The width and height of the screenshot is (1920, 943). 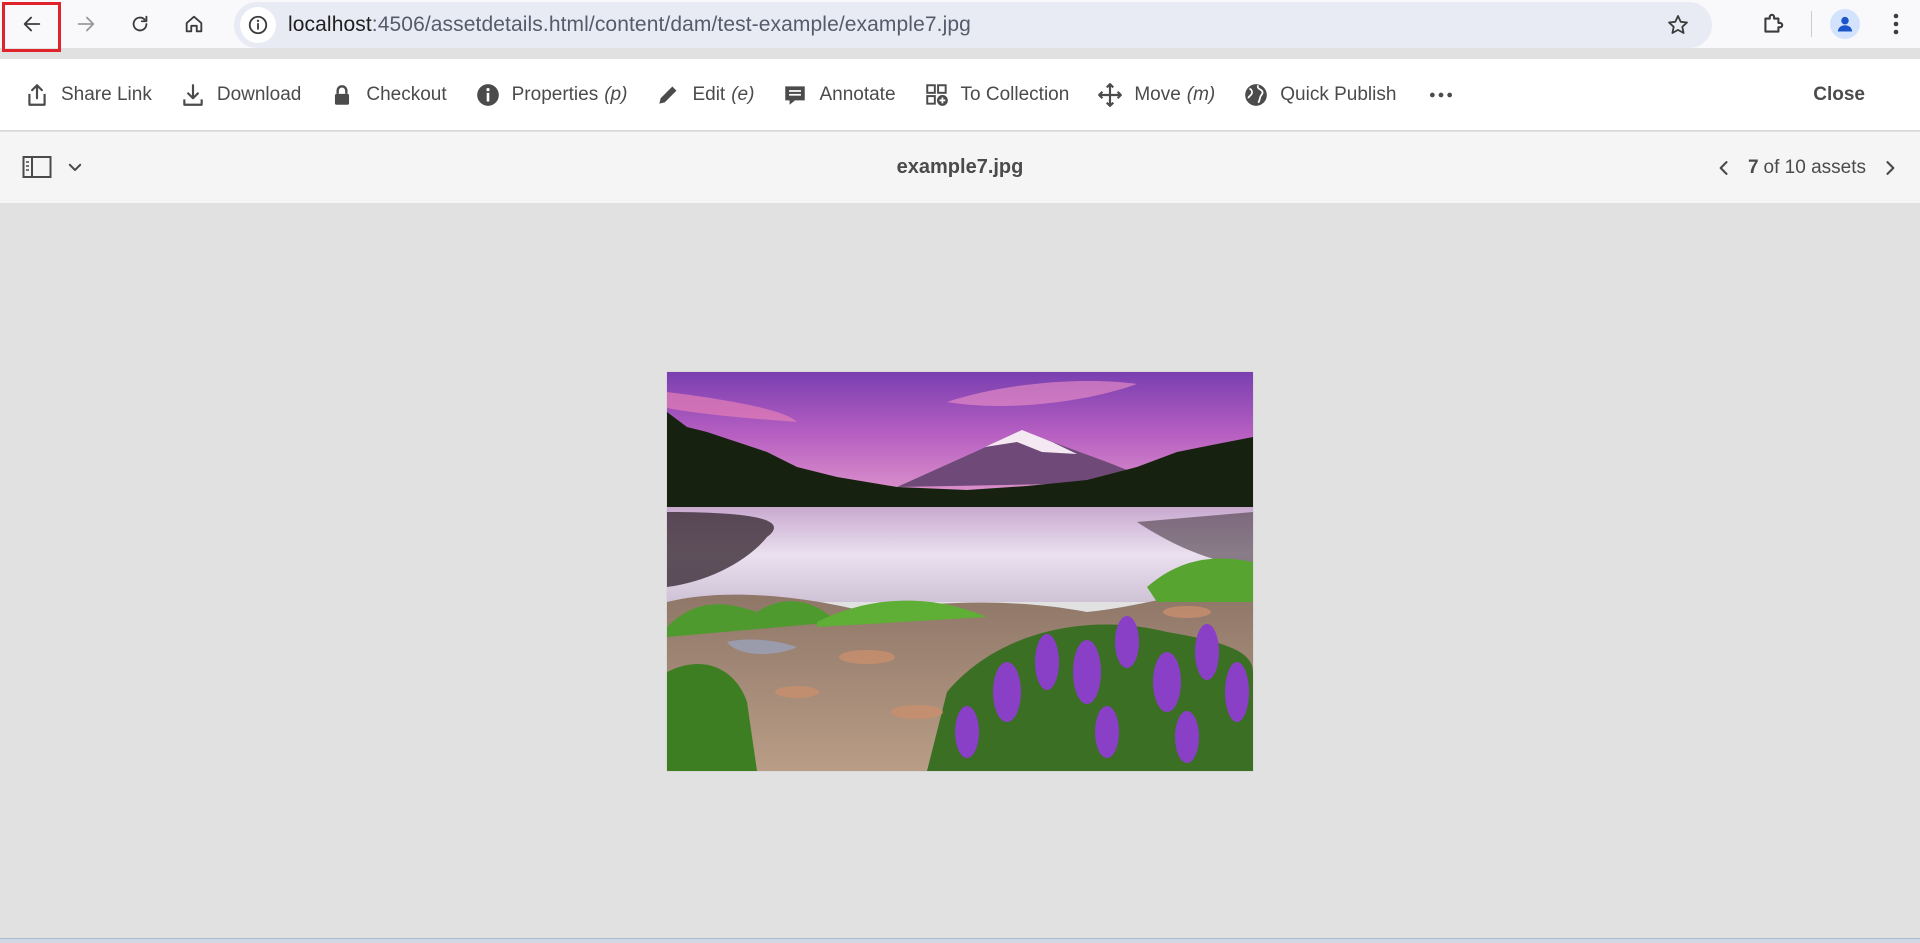 I want to click on share-icon, so click(x=37, y=94).